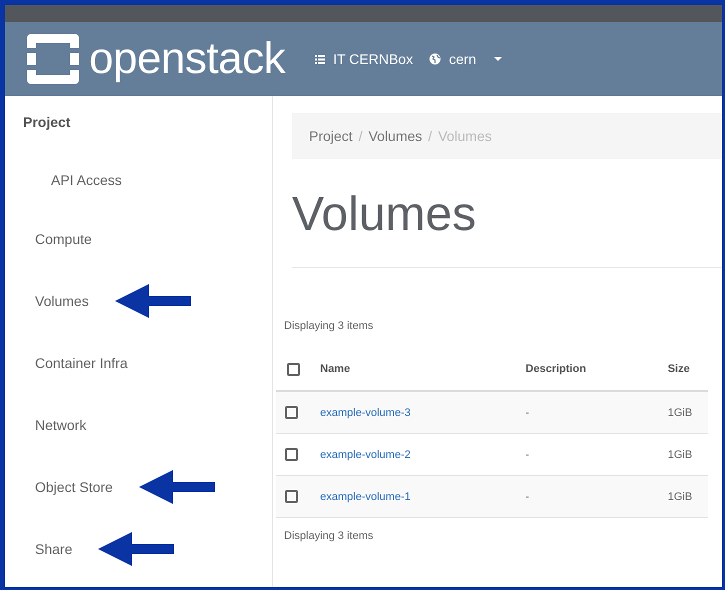  Describe the element at coordinates (86, 180) in the screenshot. I see `sidebar-item: API Access` at that location.